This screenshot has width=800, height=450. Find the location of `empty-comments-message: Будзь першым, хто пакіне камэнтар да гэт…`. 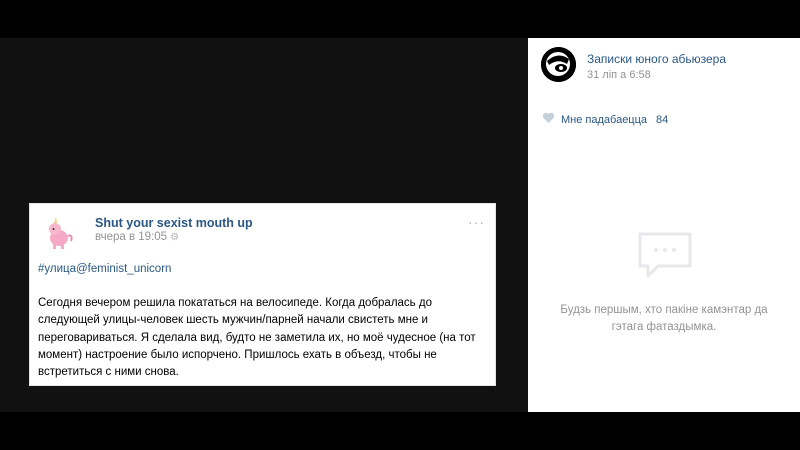

empty-comments-message: Будзь першым, хто пакіне камэнтар да гэт… is located at coordinates (664, 319).